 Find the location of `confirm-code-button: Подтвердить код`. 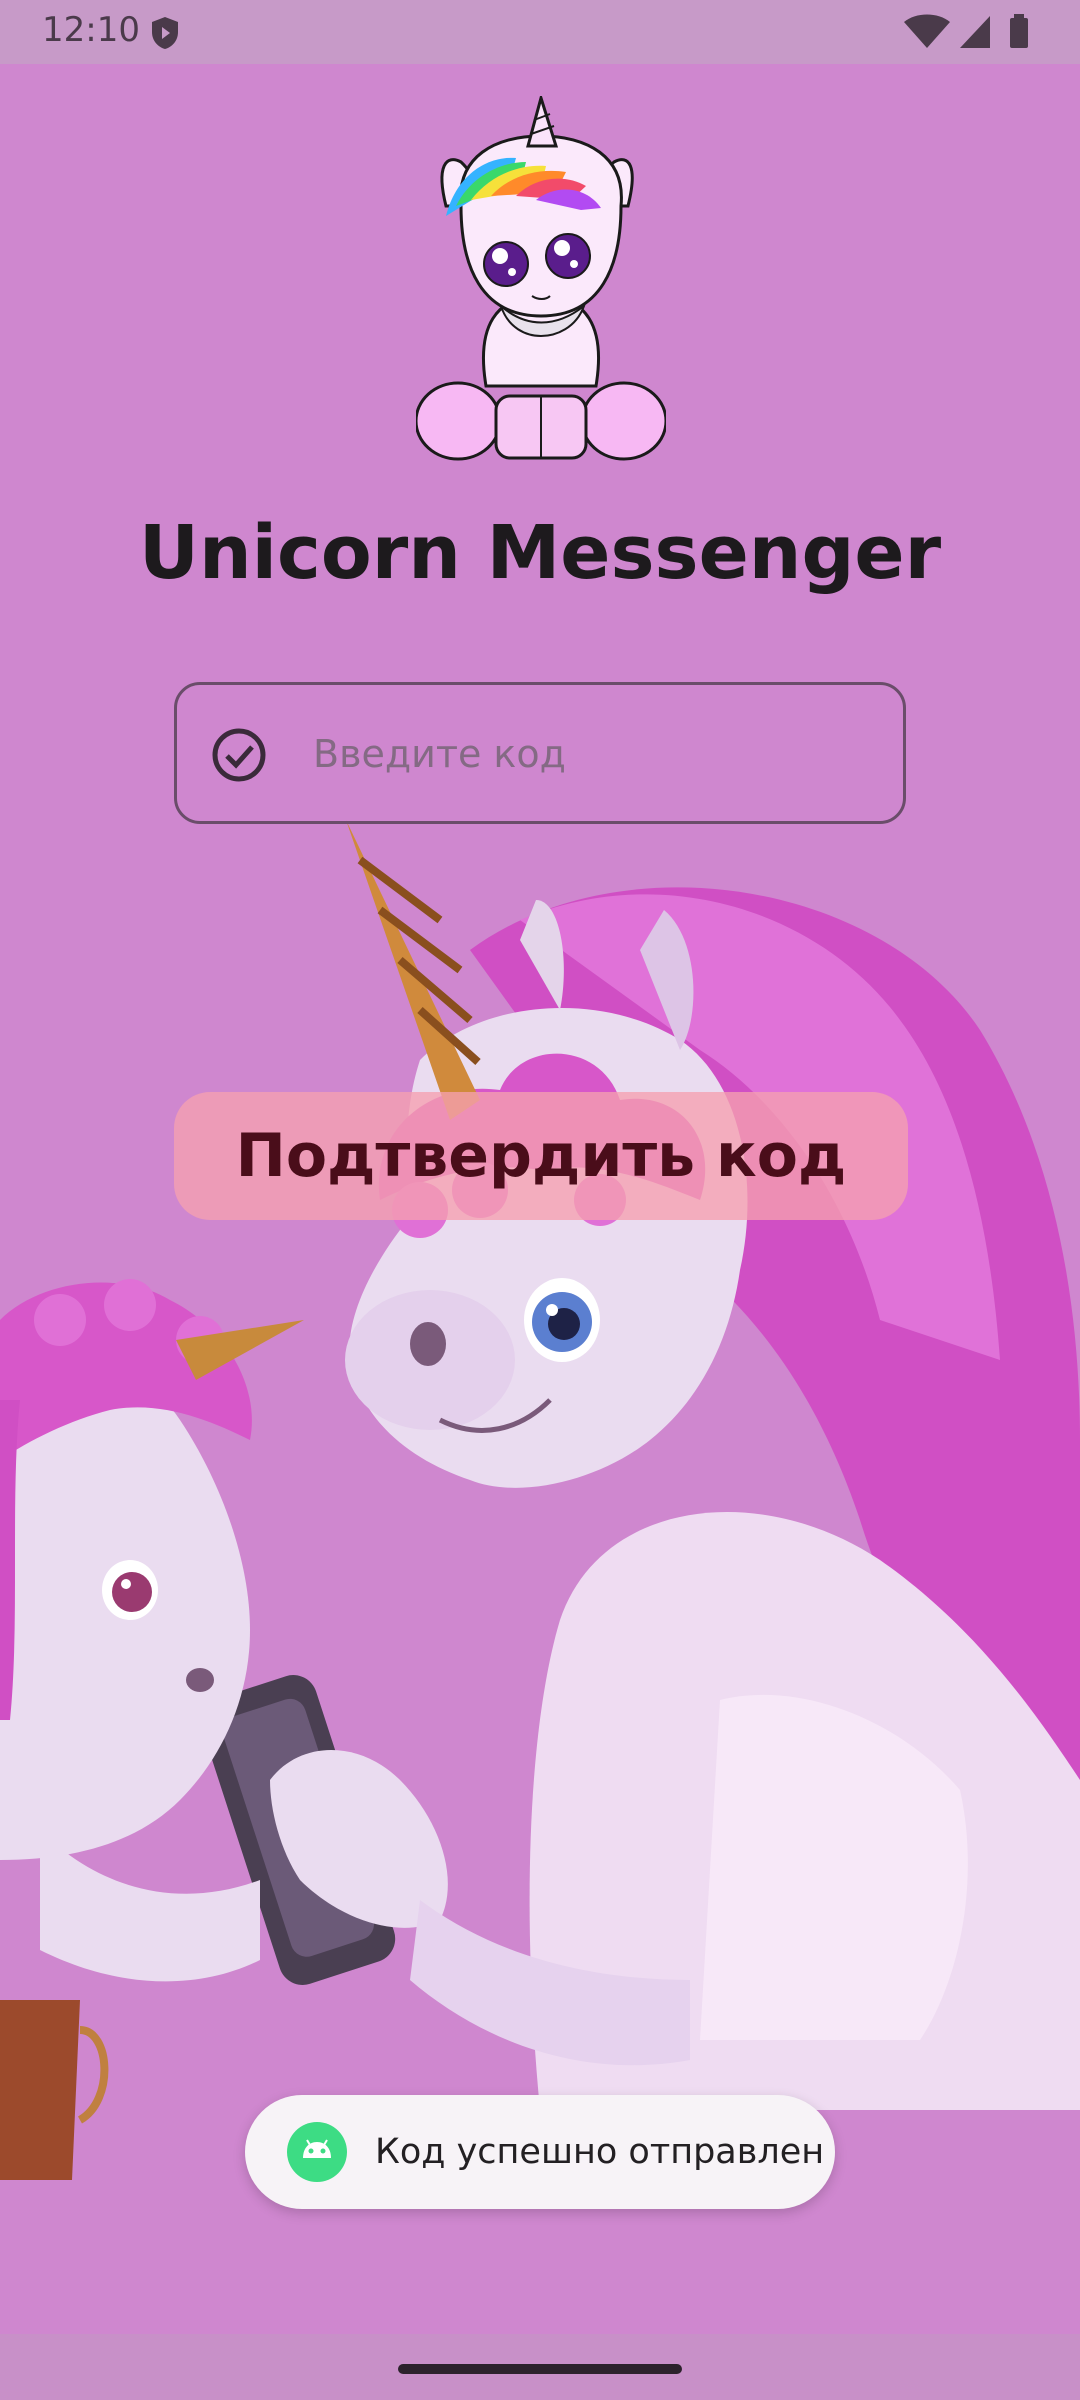

confirm-code-button: Подтвердить код is located at coordinates (541, 1156).